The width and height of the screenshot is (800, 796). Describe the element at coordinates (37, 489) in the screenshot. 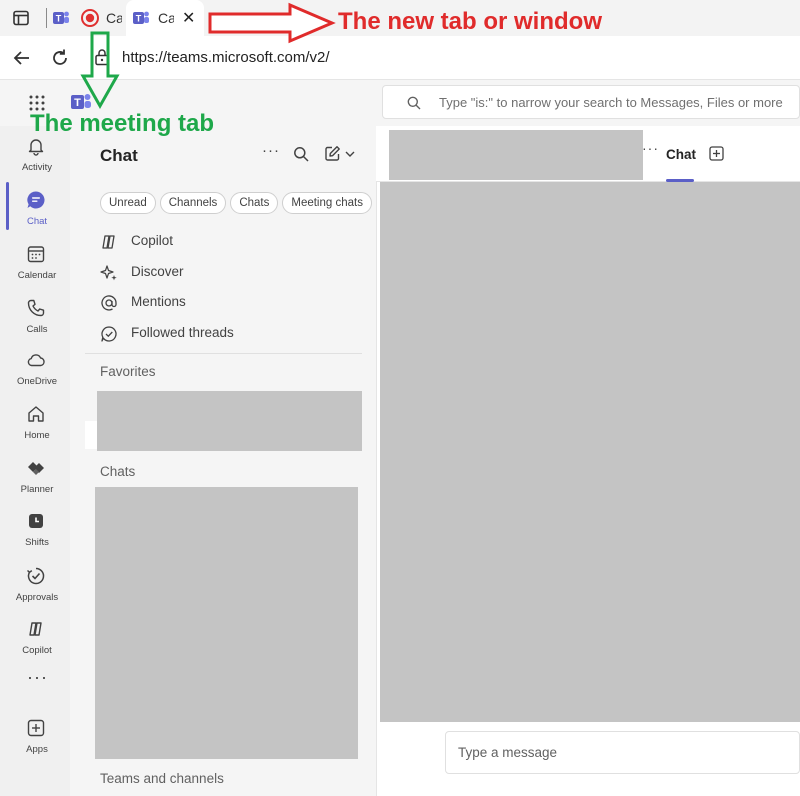

I see `rail-label: Planner` at that location.